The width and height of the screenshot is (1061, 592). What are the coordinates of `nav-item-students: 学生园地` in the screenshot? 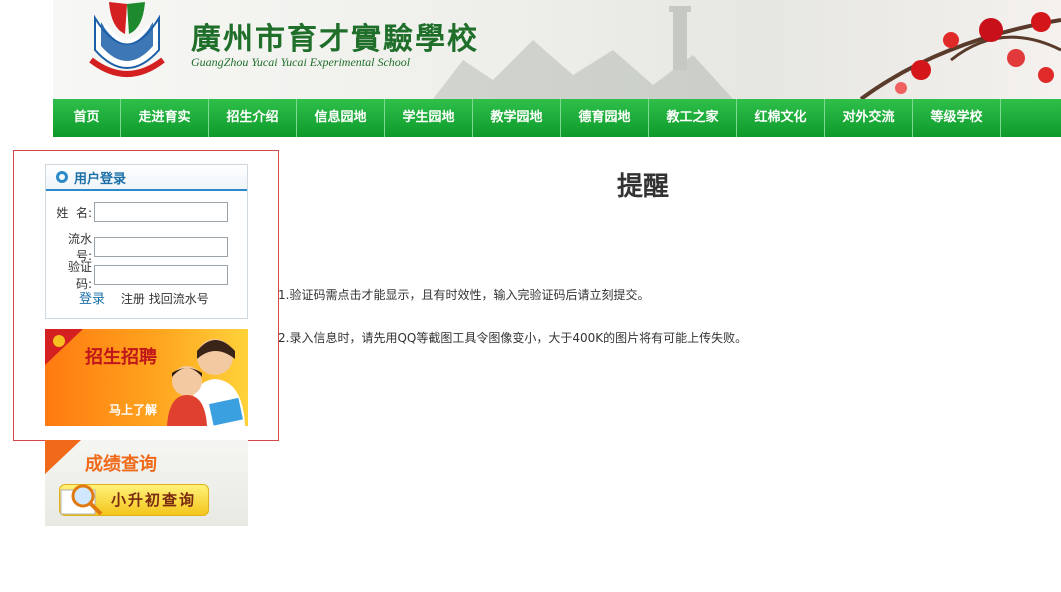 It's located at (429, 118).